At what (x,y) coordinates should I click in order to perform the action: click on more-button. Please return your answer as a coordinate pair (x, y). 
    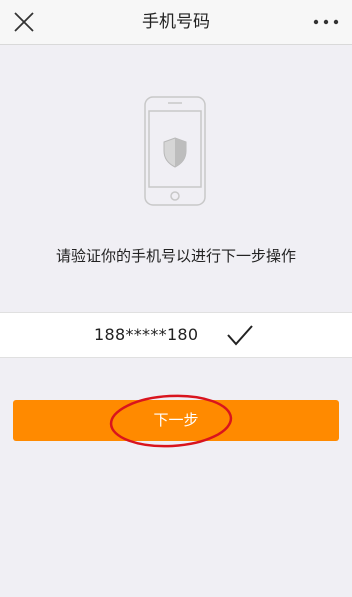
    Looking at the image, I should click on (326, 22).